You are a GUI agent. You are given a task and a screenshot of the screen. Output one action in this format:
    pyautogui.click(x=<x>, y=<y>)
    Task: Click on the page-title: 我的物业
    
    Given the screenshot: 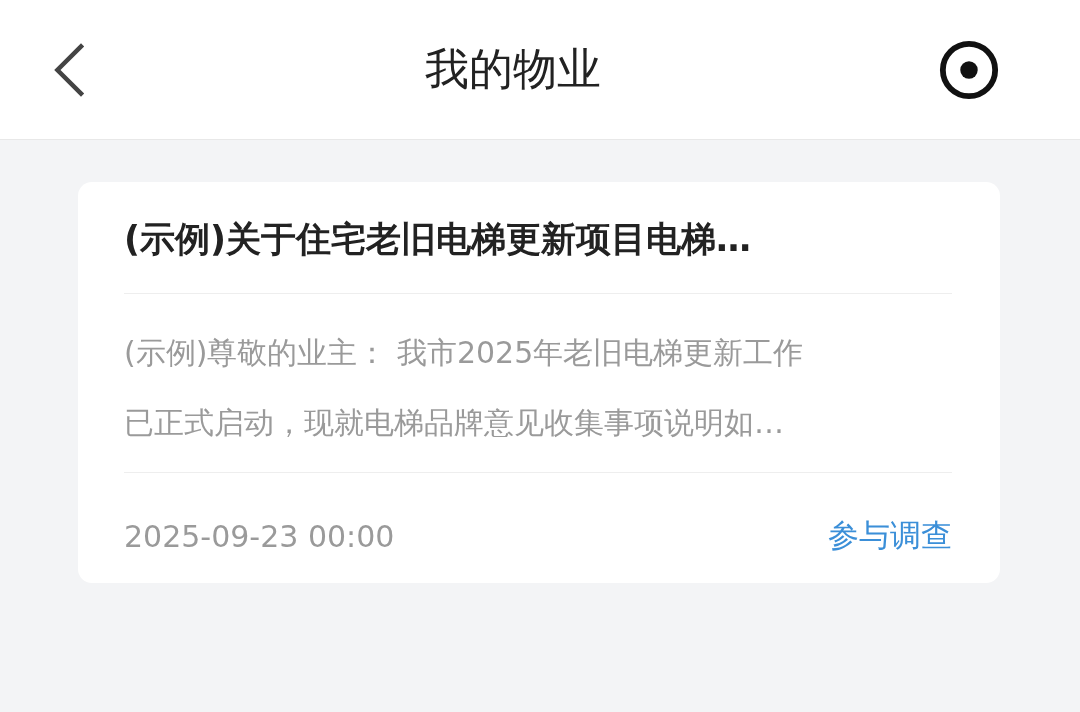 What is the action you would take?
    pyautogui.click(x=513, y=69)
    